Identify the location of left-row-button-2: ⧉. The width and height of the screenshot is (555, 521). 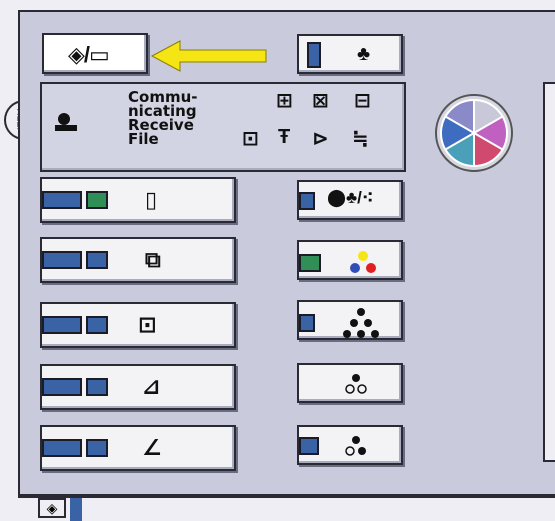
(138, 260).